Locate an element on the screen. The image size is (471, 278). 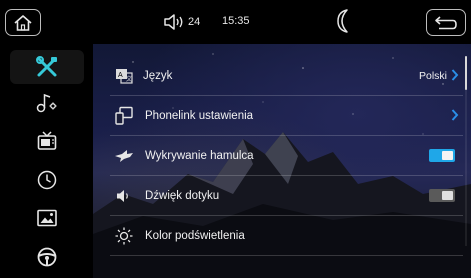
sidebar-item-video-settings is located at coordinates (47, 141).